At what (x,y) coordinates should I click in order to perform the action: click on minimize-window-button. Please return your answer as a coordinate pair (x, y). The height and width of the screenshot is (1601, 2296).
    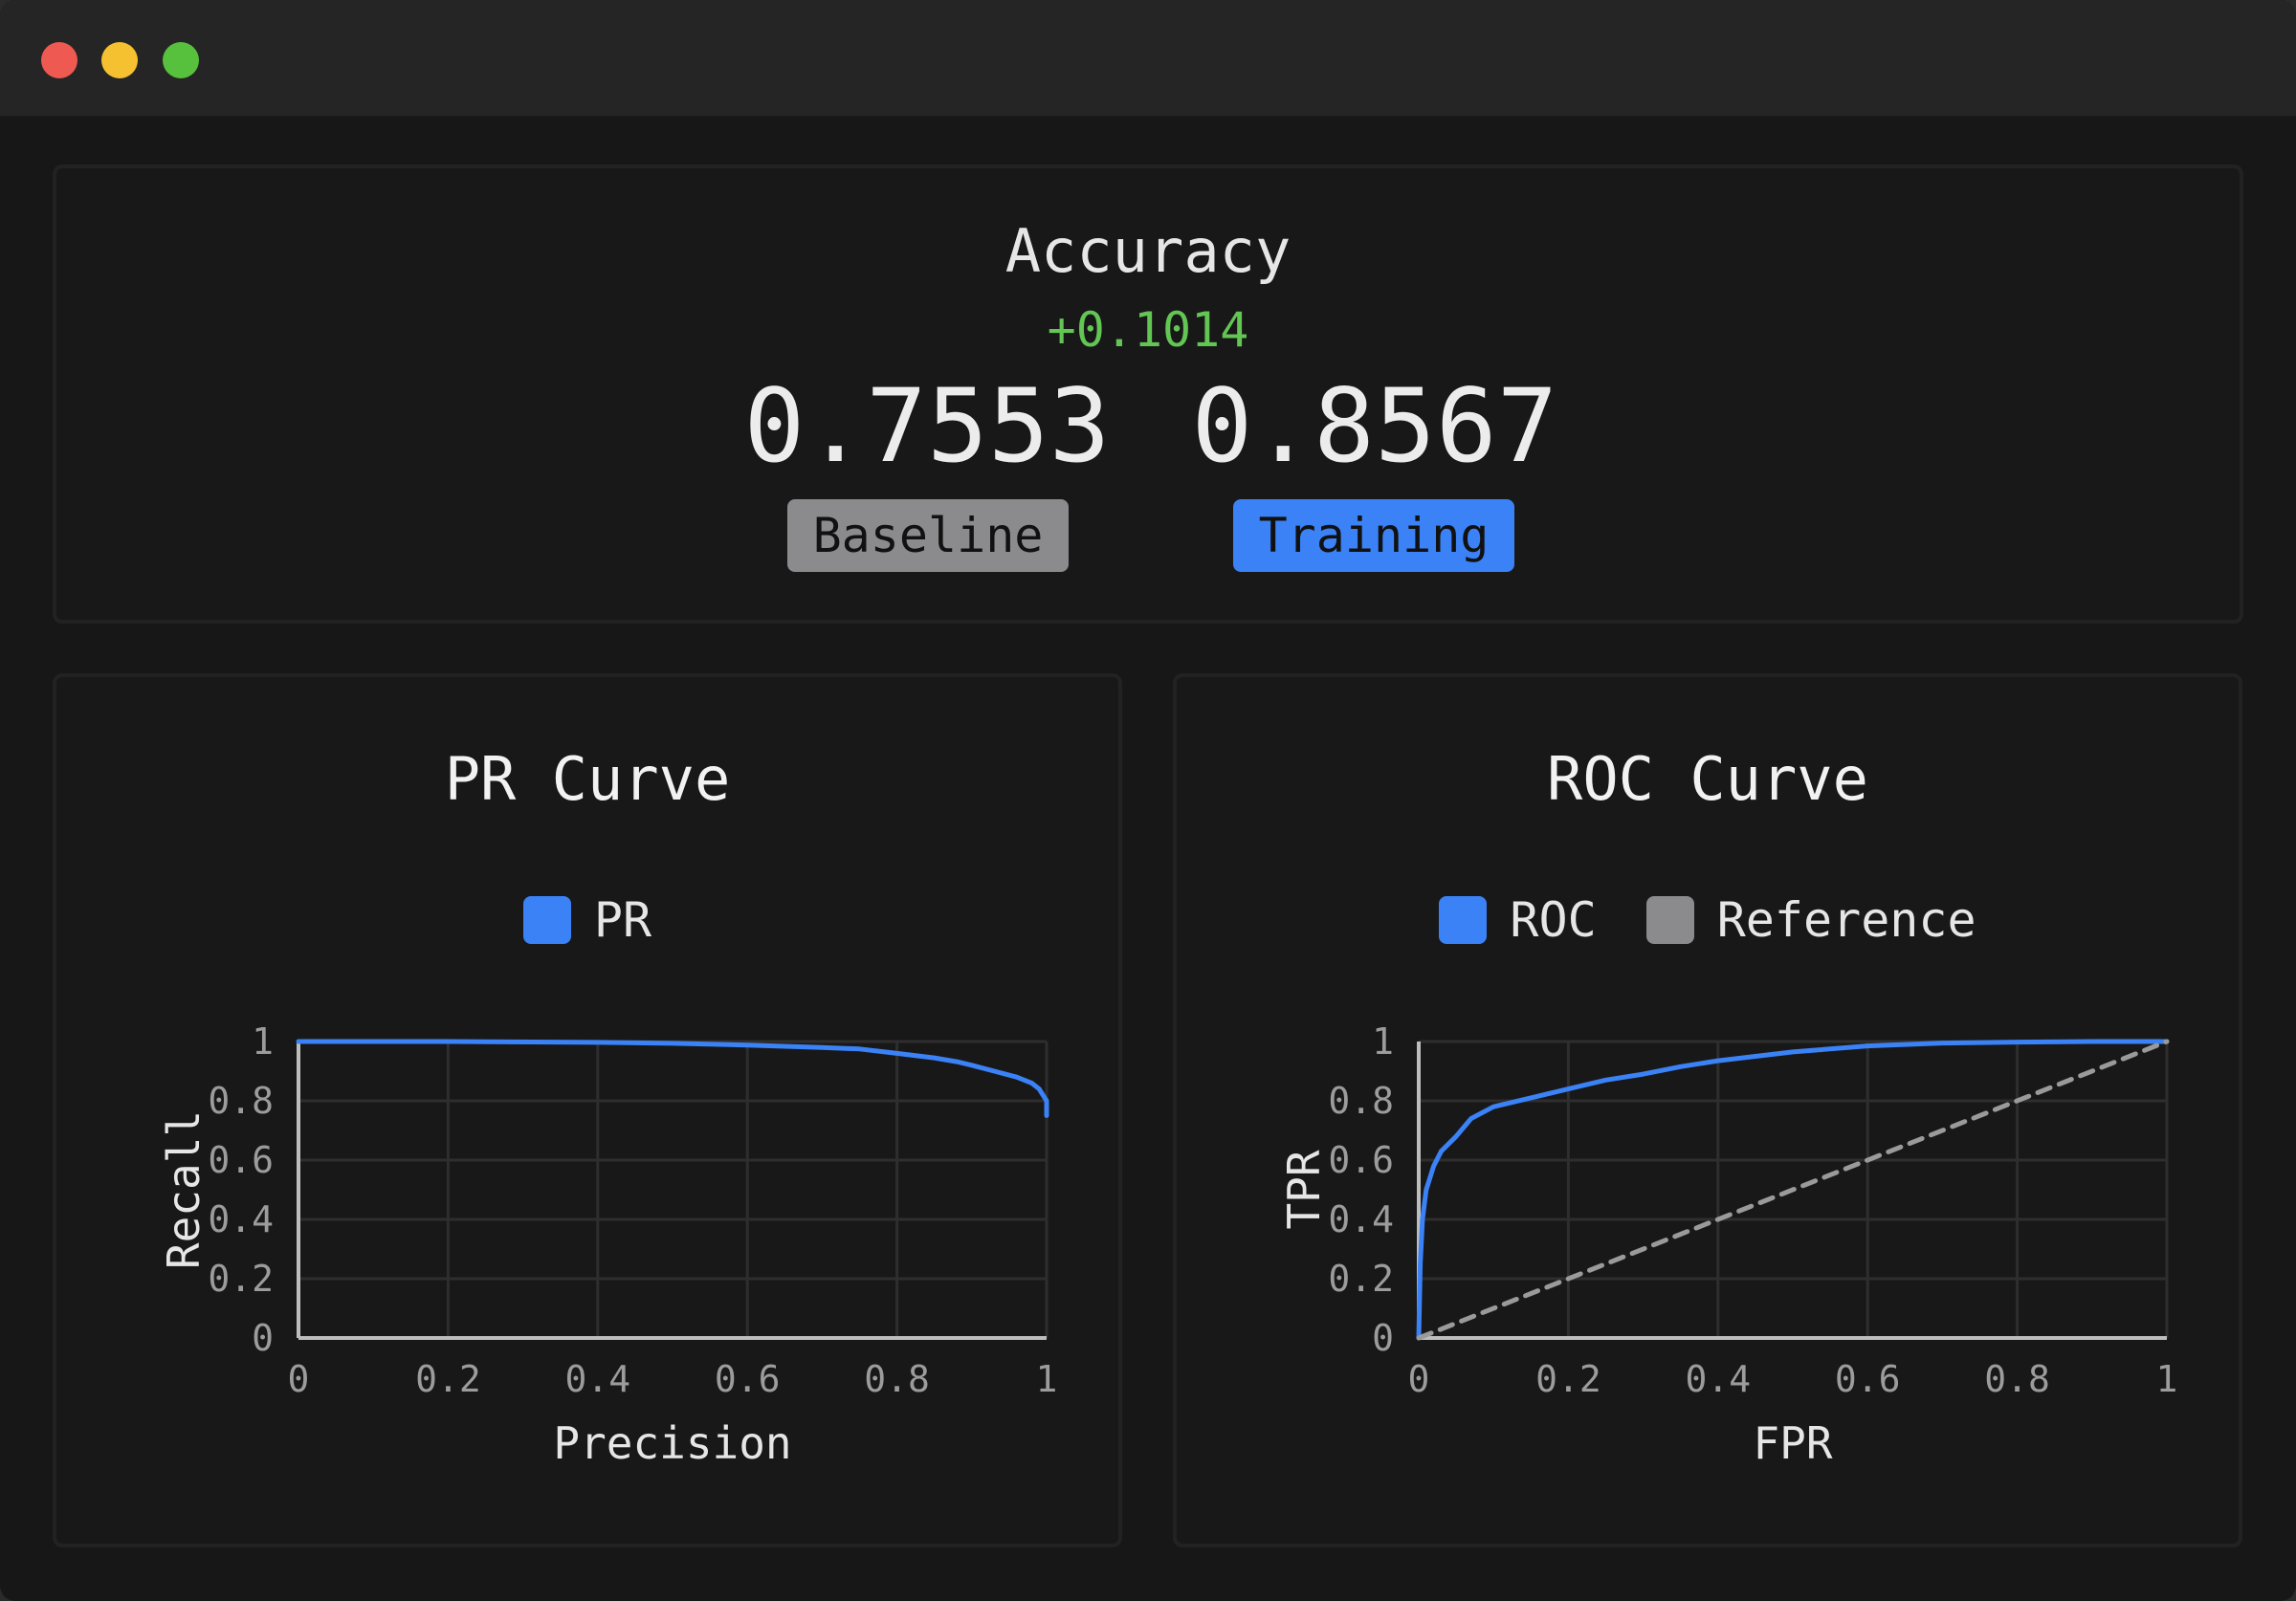
    Looking at the image, I should click on (120, 60).